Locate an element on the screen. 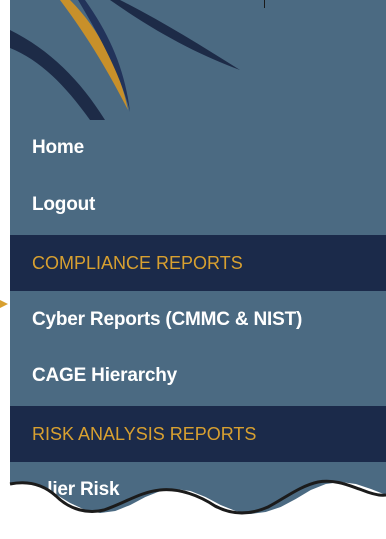 Image resolution: width=386 pixels, height=539 pixels. section-header-risk-analysis-reports: RISK ANALYSIS REPORTS is located at coordinates (198, 434).